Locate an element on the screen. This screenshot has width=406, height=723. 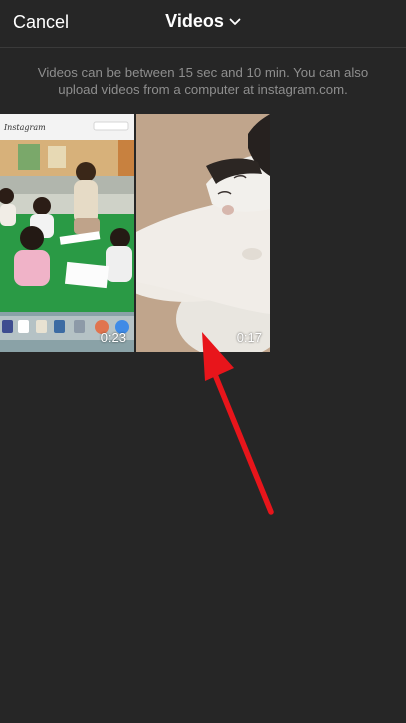
title-area: Videos is located at coordinates (203, 21).